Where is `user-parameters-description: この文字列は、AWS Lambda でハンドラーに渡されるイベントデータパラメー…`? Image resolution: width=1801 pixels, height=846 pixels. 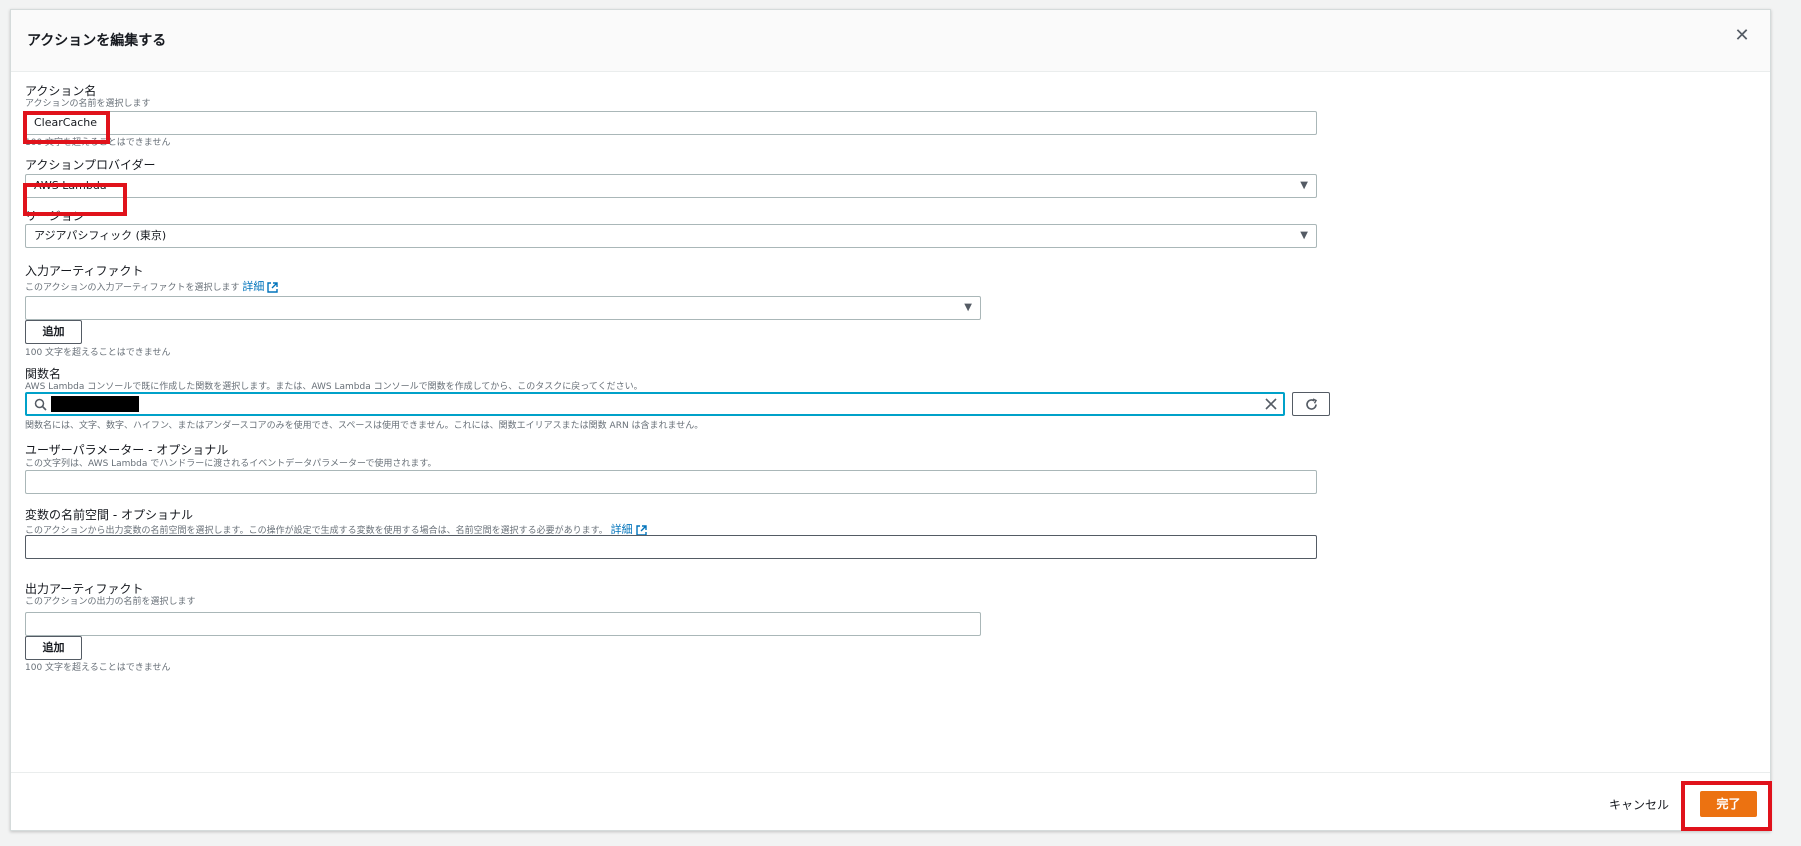 user-parameters-description: この文字列は、AWS Lambda でハンドラーに渡されるイベントデータパラメー… is located at coordinates (231, 464).